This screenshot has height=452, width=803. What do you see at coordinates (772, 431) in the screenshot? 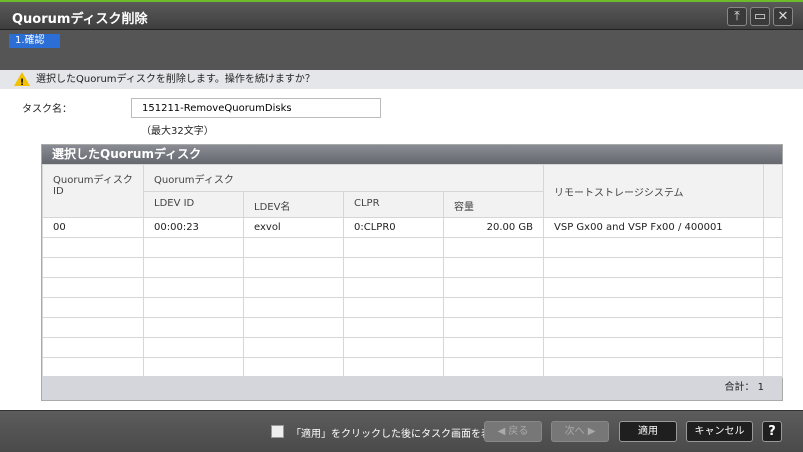
I see `help-button: ?` at bounding box center [772, 431].